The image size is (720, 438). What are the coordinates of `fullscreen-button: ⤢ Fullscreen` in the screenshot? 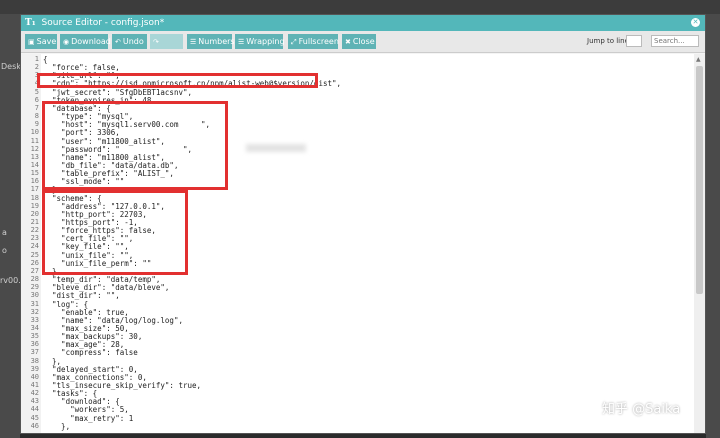 It's located at (313, 41).